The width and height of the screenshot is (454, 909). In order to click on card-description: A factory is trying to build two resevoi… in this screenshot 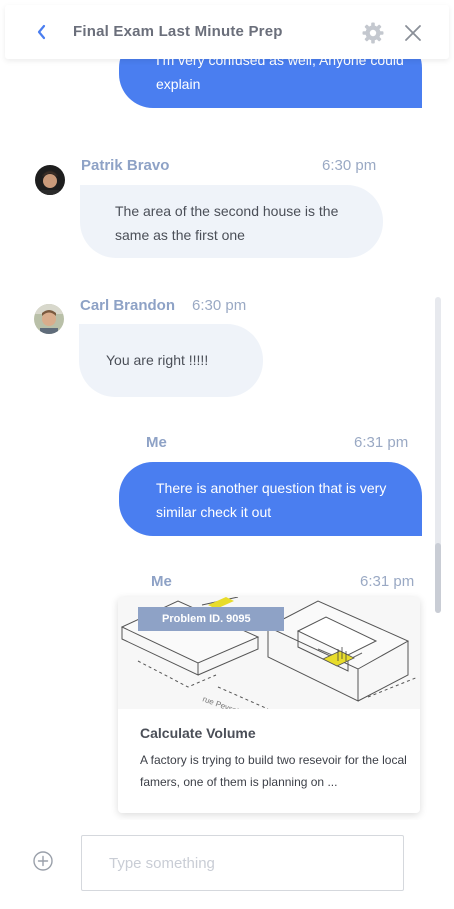, I will do `click(273, 771)`.